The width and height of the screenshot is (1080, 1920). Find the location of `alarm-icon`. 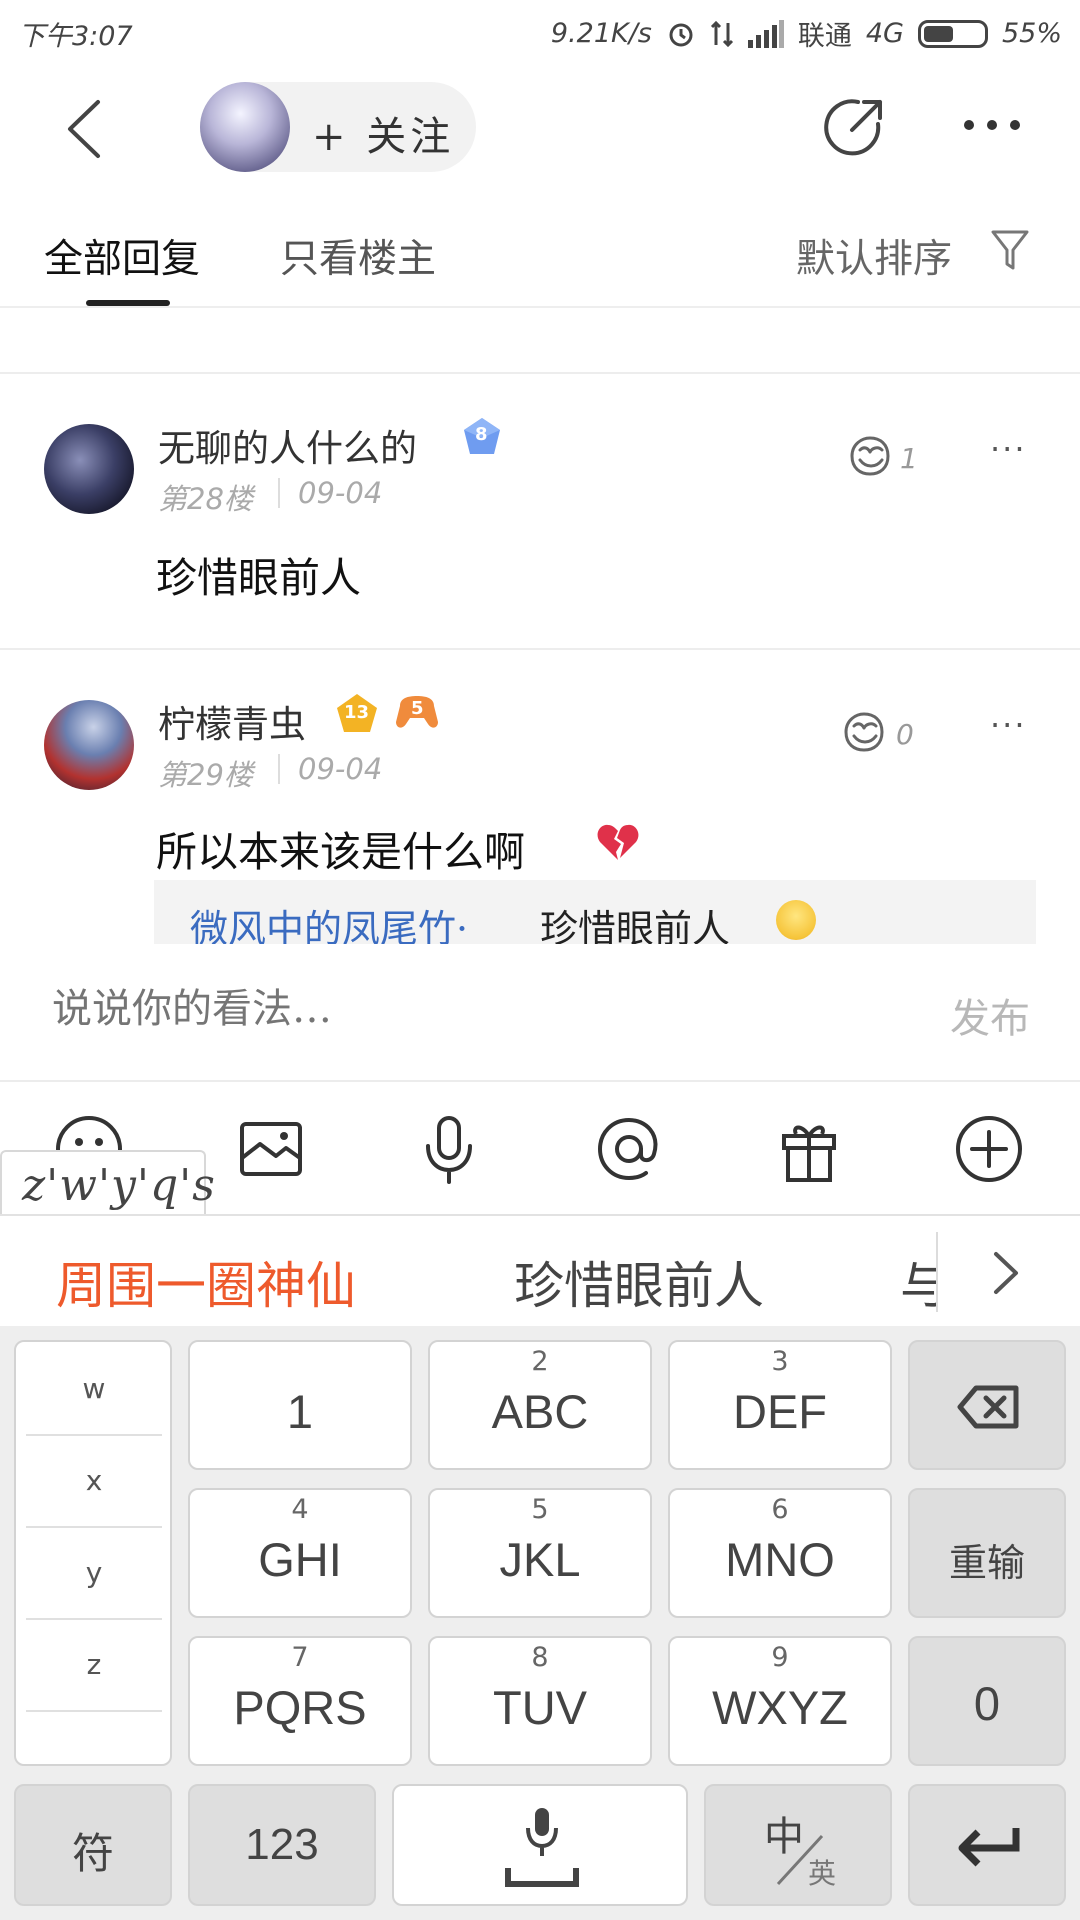

alarm-icon is located at coordinates (681, 34).